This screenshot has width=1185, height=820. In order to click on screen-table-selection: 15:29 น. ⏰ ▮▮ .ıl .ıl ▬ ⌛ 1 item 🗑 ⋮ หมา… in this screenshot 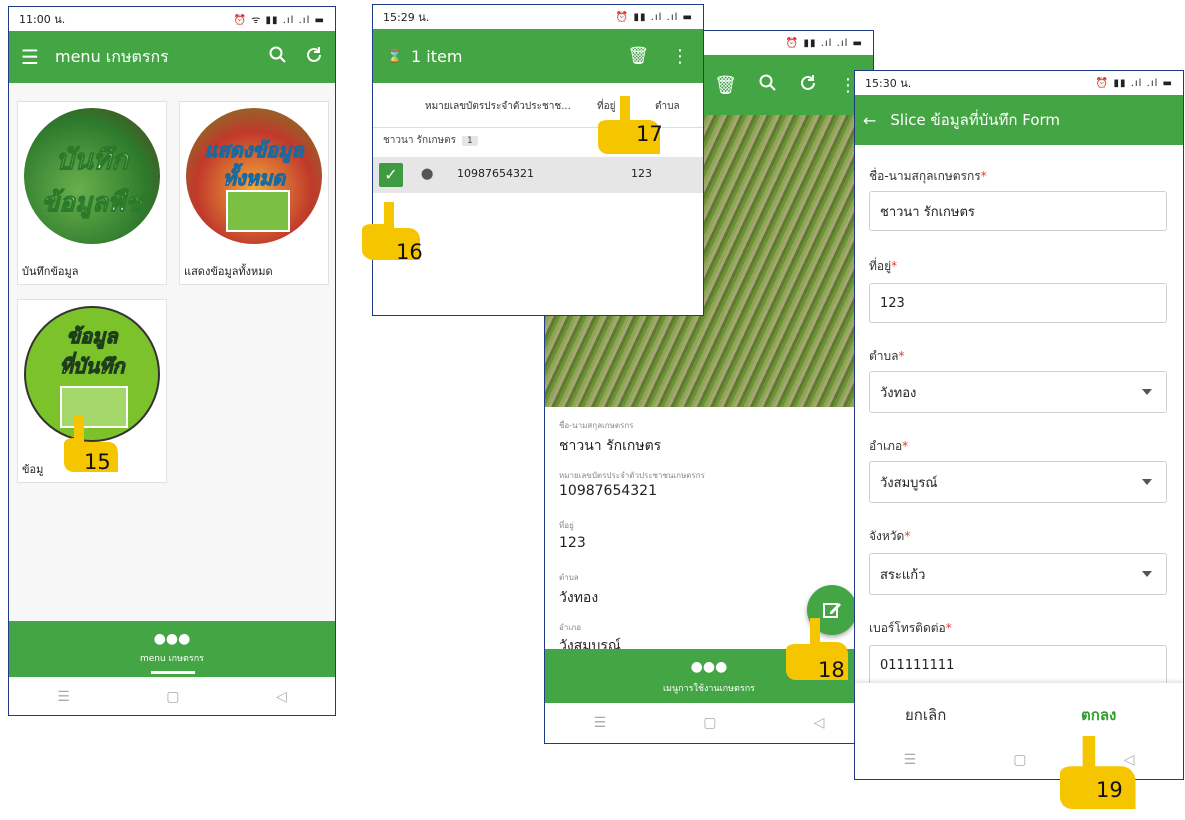, I will do `click(538, 160)`.